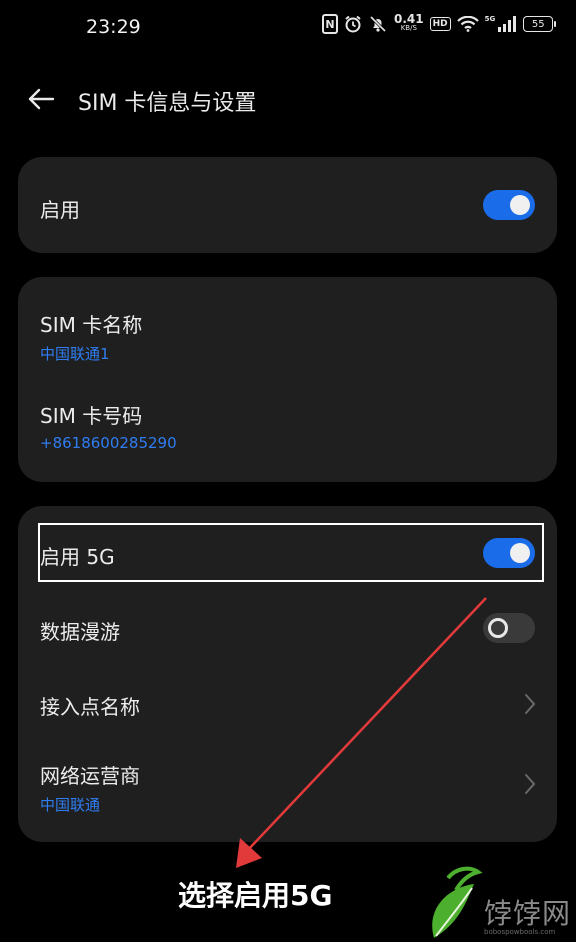 This screenshot has width=576, height=942. I want to click on watermark-text: 饽饽网, so click(528, 913).